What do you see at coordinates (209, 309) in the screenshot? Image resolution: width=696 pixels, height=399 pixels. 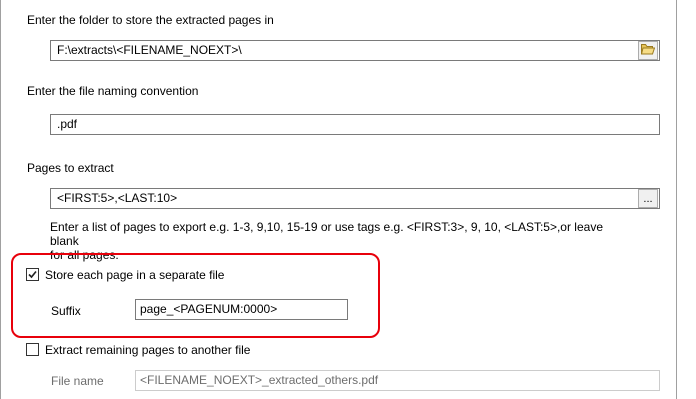 I see `suffix-input-value: page_<PAGENUM:0000>` at bounding box center [209, 309].